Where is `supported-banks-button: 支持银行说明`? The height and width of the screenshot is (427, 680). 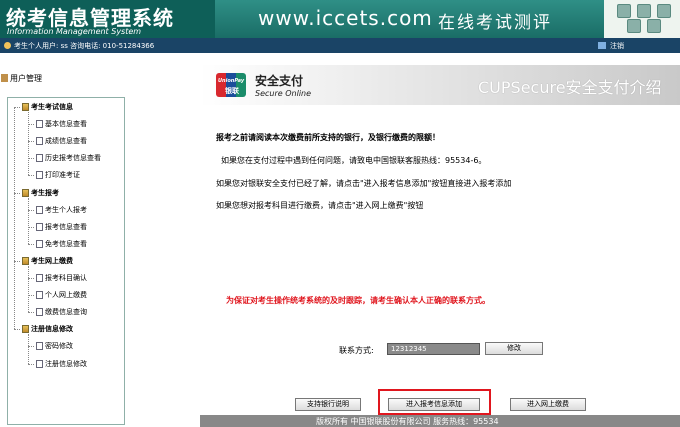
supported-banks-button: 支持银行说明 is located at coordinates (328, 404).